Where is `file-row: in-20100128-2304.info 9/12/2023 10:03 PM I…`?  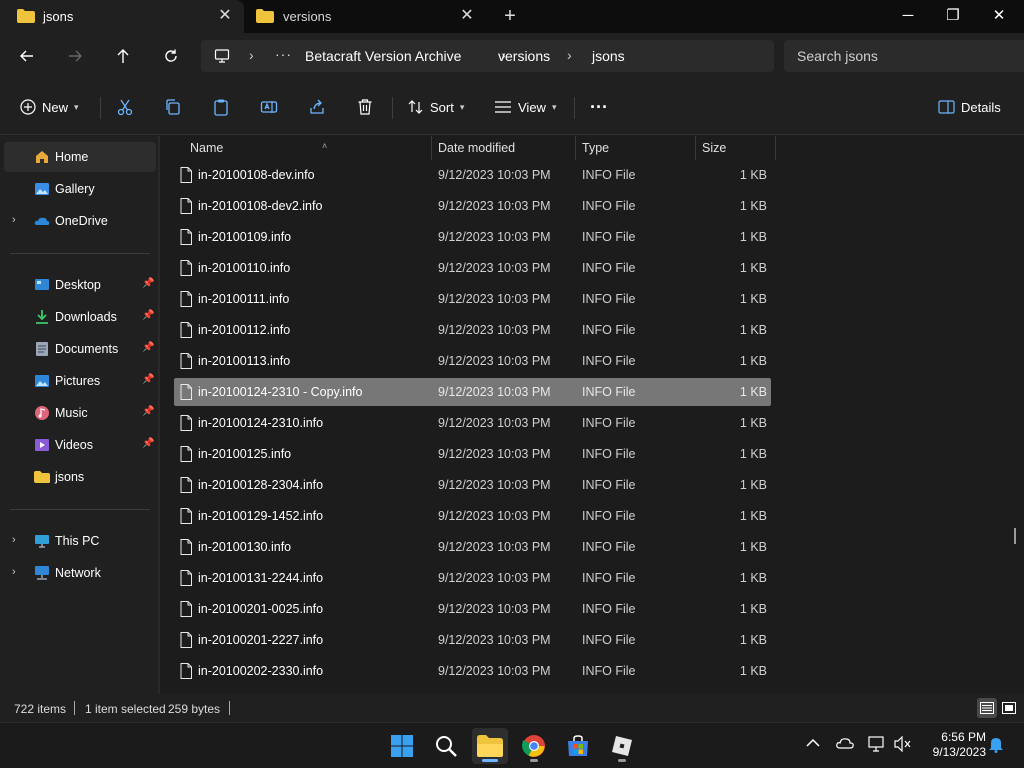 file-row: in-20100128-2304.info 9/12/2023 10:03 PM I… is located at coordinates (472, 485).